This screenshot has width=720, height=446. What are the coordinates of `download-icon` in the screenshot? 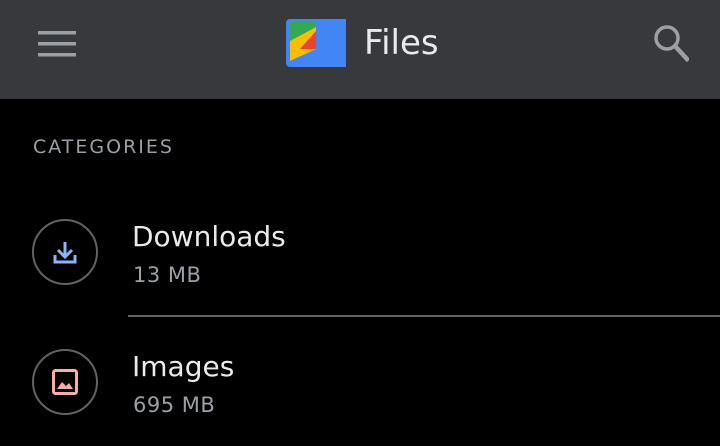 It's located at (65, 253).